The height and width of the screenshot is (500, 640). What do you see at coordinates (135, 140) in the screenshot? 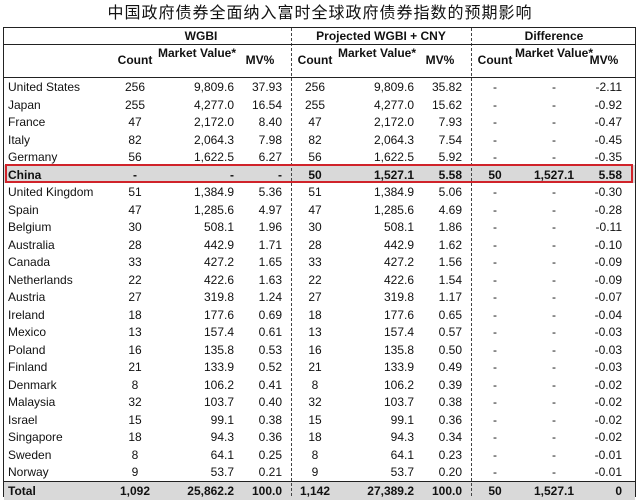
I see `table-cell: 82` at bounding box center [135, 140].